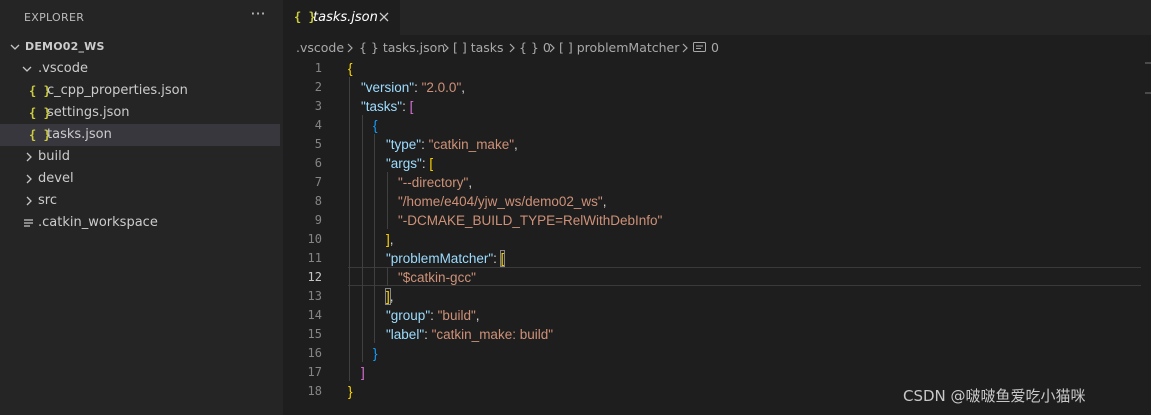 The image size is (1151, 415). What do you see at coordinates (502, 201) in the screenshot?
I see `code-content: "/home/e404/yjw_ws/demo02_ws",` at bounding box center [502, 201].